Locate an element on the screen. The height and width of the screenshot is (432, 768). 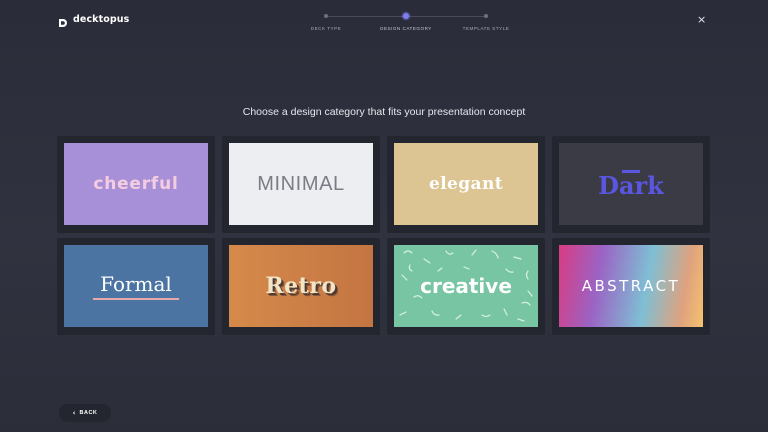
app-name: decktopus is located at coordinates (101, 19).